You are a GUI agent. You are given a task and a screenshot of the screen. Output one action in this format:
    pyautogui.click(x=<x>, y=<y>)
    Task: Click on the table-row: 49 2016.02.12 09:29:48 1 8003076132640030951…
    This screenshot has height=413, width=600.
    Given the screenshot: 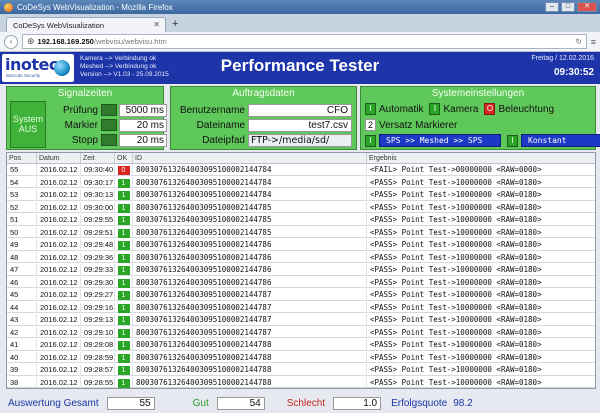 What is the action you would take?
    pyautogui.click(x=301, y=245)
    